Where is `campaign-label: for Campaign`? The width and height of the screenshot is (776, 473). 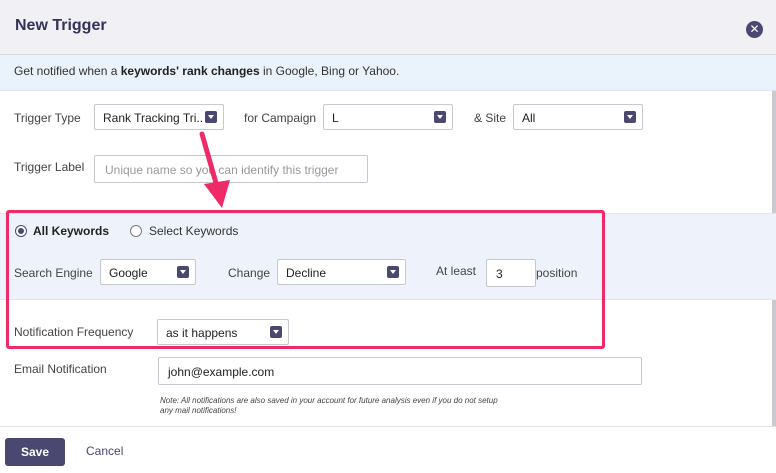 campaign-label: for Campaign is located at coordinates (280, 118).